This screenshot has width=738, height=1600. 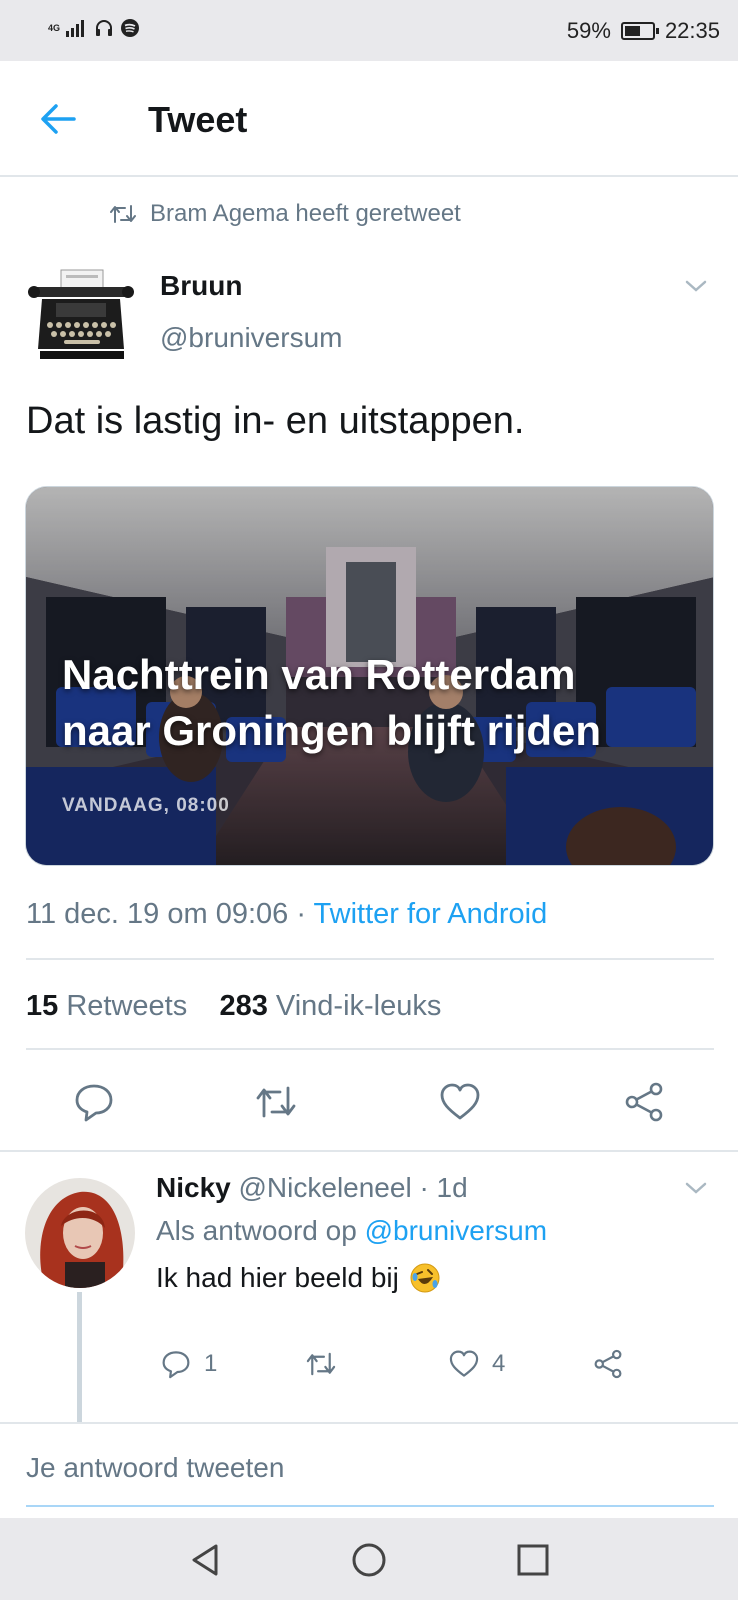 I want to click on reply-reply-button: 1, so click(x=188, y=1364).